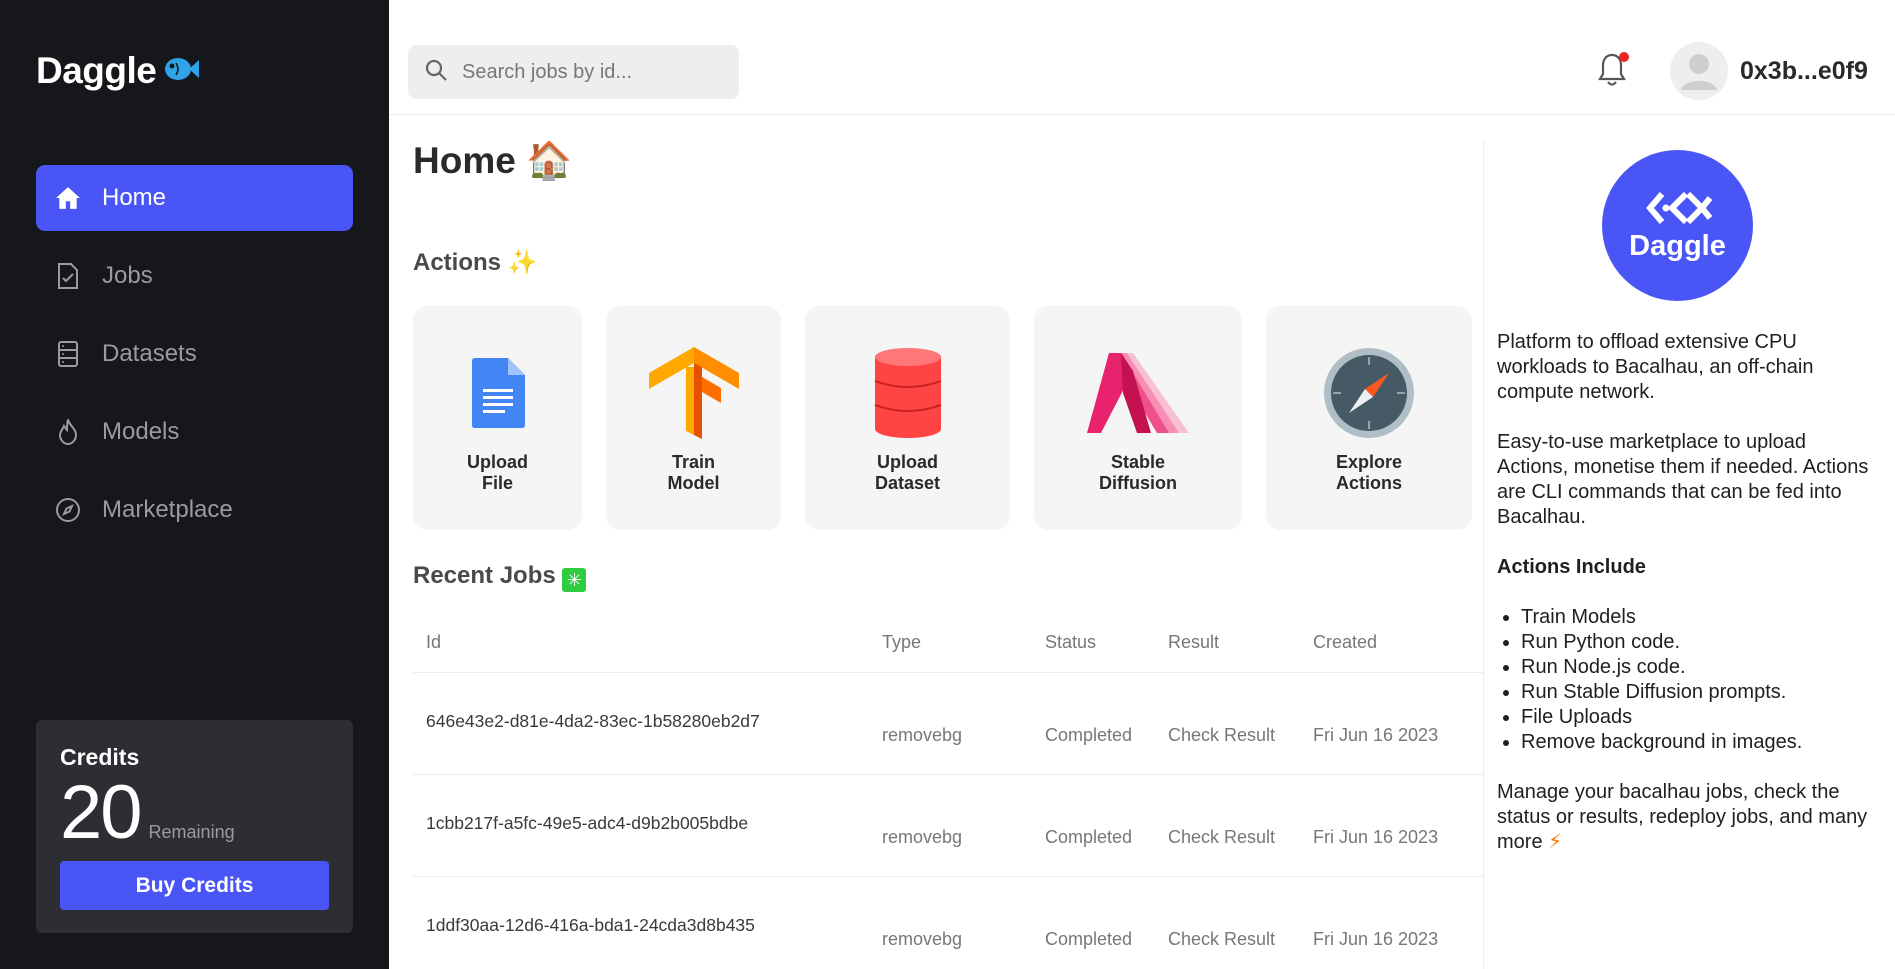  I want to click on job-id: 1cbb217f-a5fc-49e5-adc4-d9b2b005bdbe, so click(587, 823).